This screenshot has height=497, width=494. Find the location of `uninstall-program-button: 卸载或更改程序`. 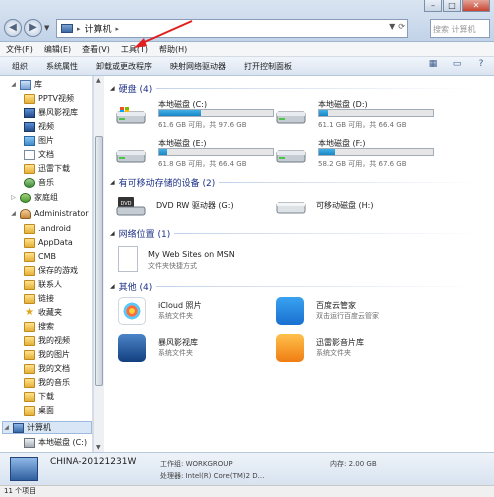

uninstall-program-button: 卸载或更改程序 is located at coordinates (124, 66).